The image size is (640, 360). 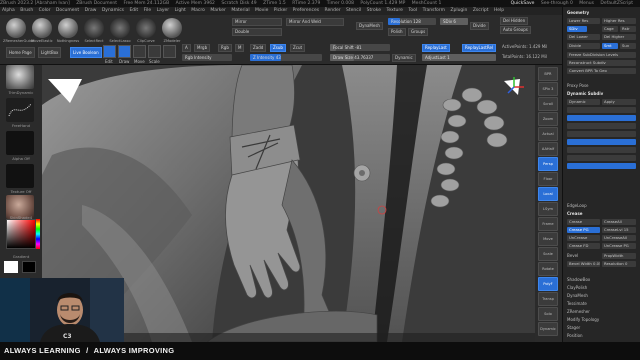 What do you see at coordinates (412, 21) in the screenshot?
I see `resolution-slider: Resolution 128` at bounding box center [412, 21].